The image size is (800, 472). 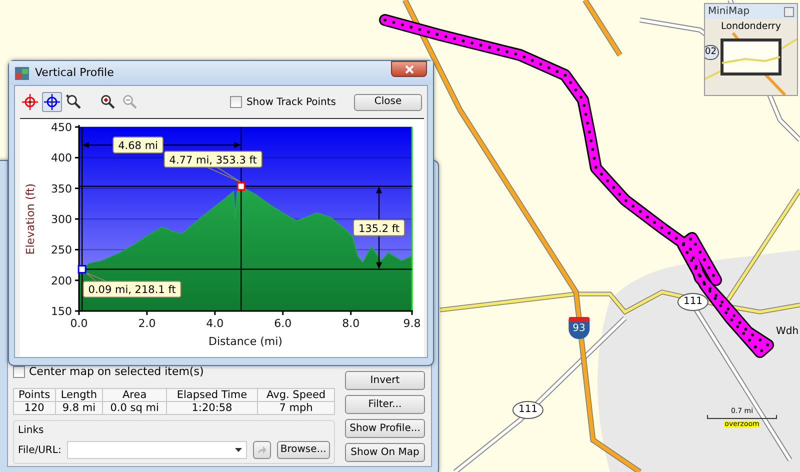 I want to click on dropdown-icon, so click(x=238, y=450).